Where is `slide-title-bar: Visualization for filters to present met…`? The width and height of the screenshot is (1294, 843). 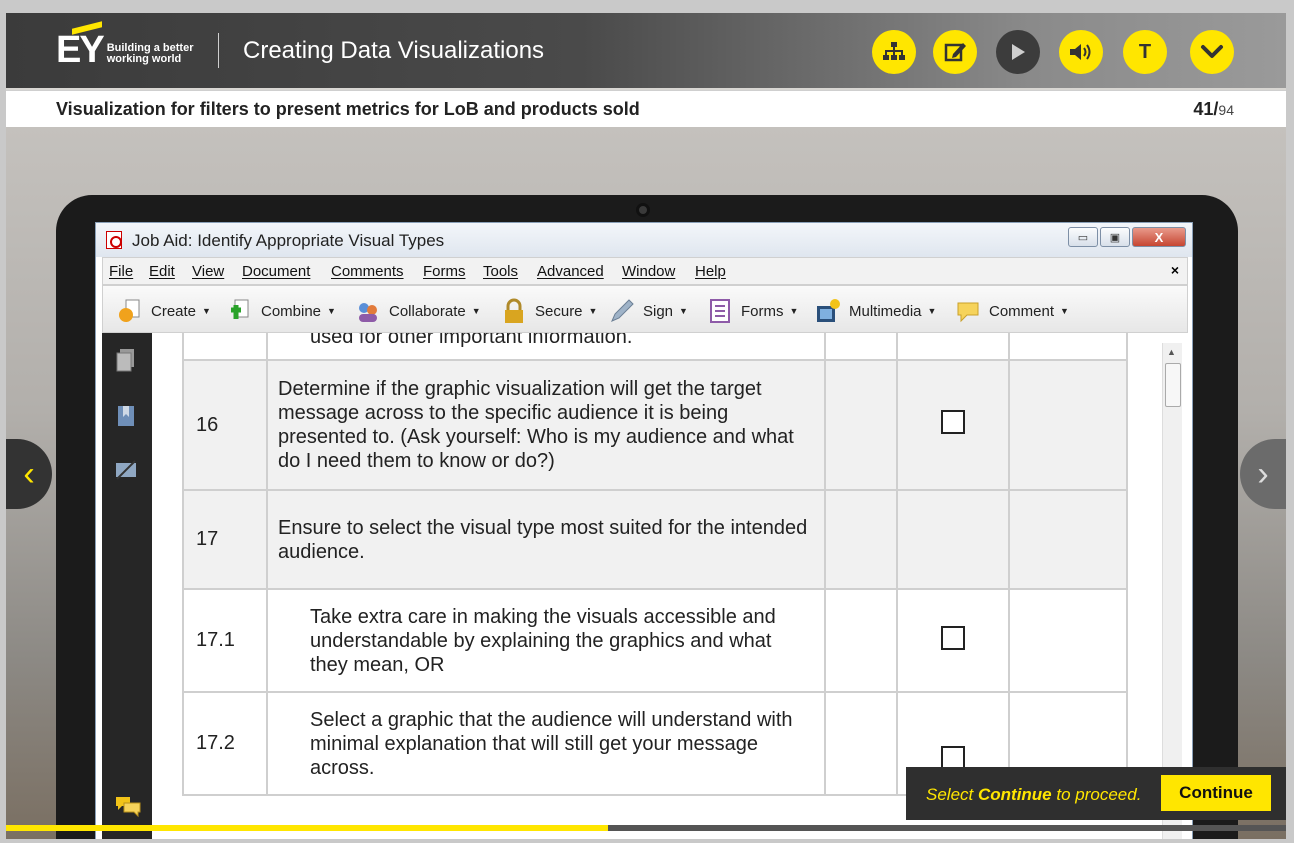 slide-title-bar: Visualization for filters to present met… is located at coordinates (646, 108).